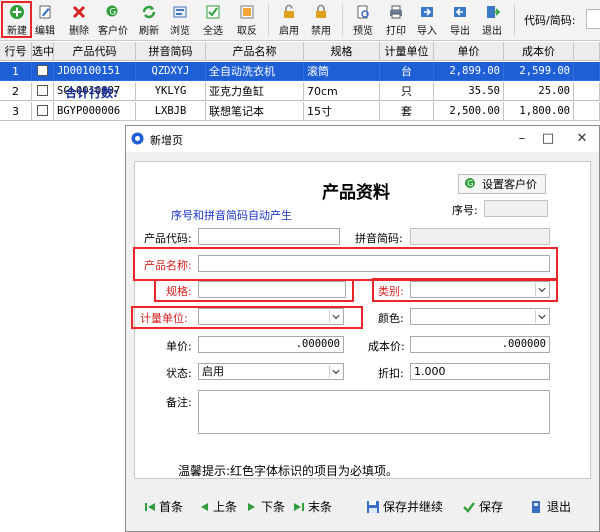 The image size is (600, 532). I want to click on new-button-highlight, so click(16, 19).